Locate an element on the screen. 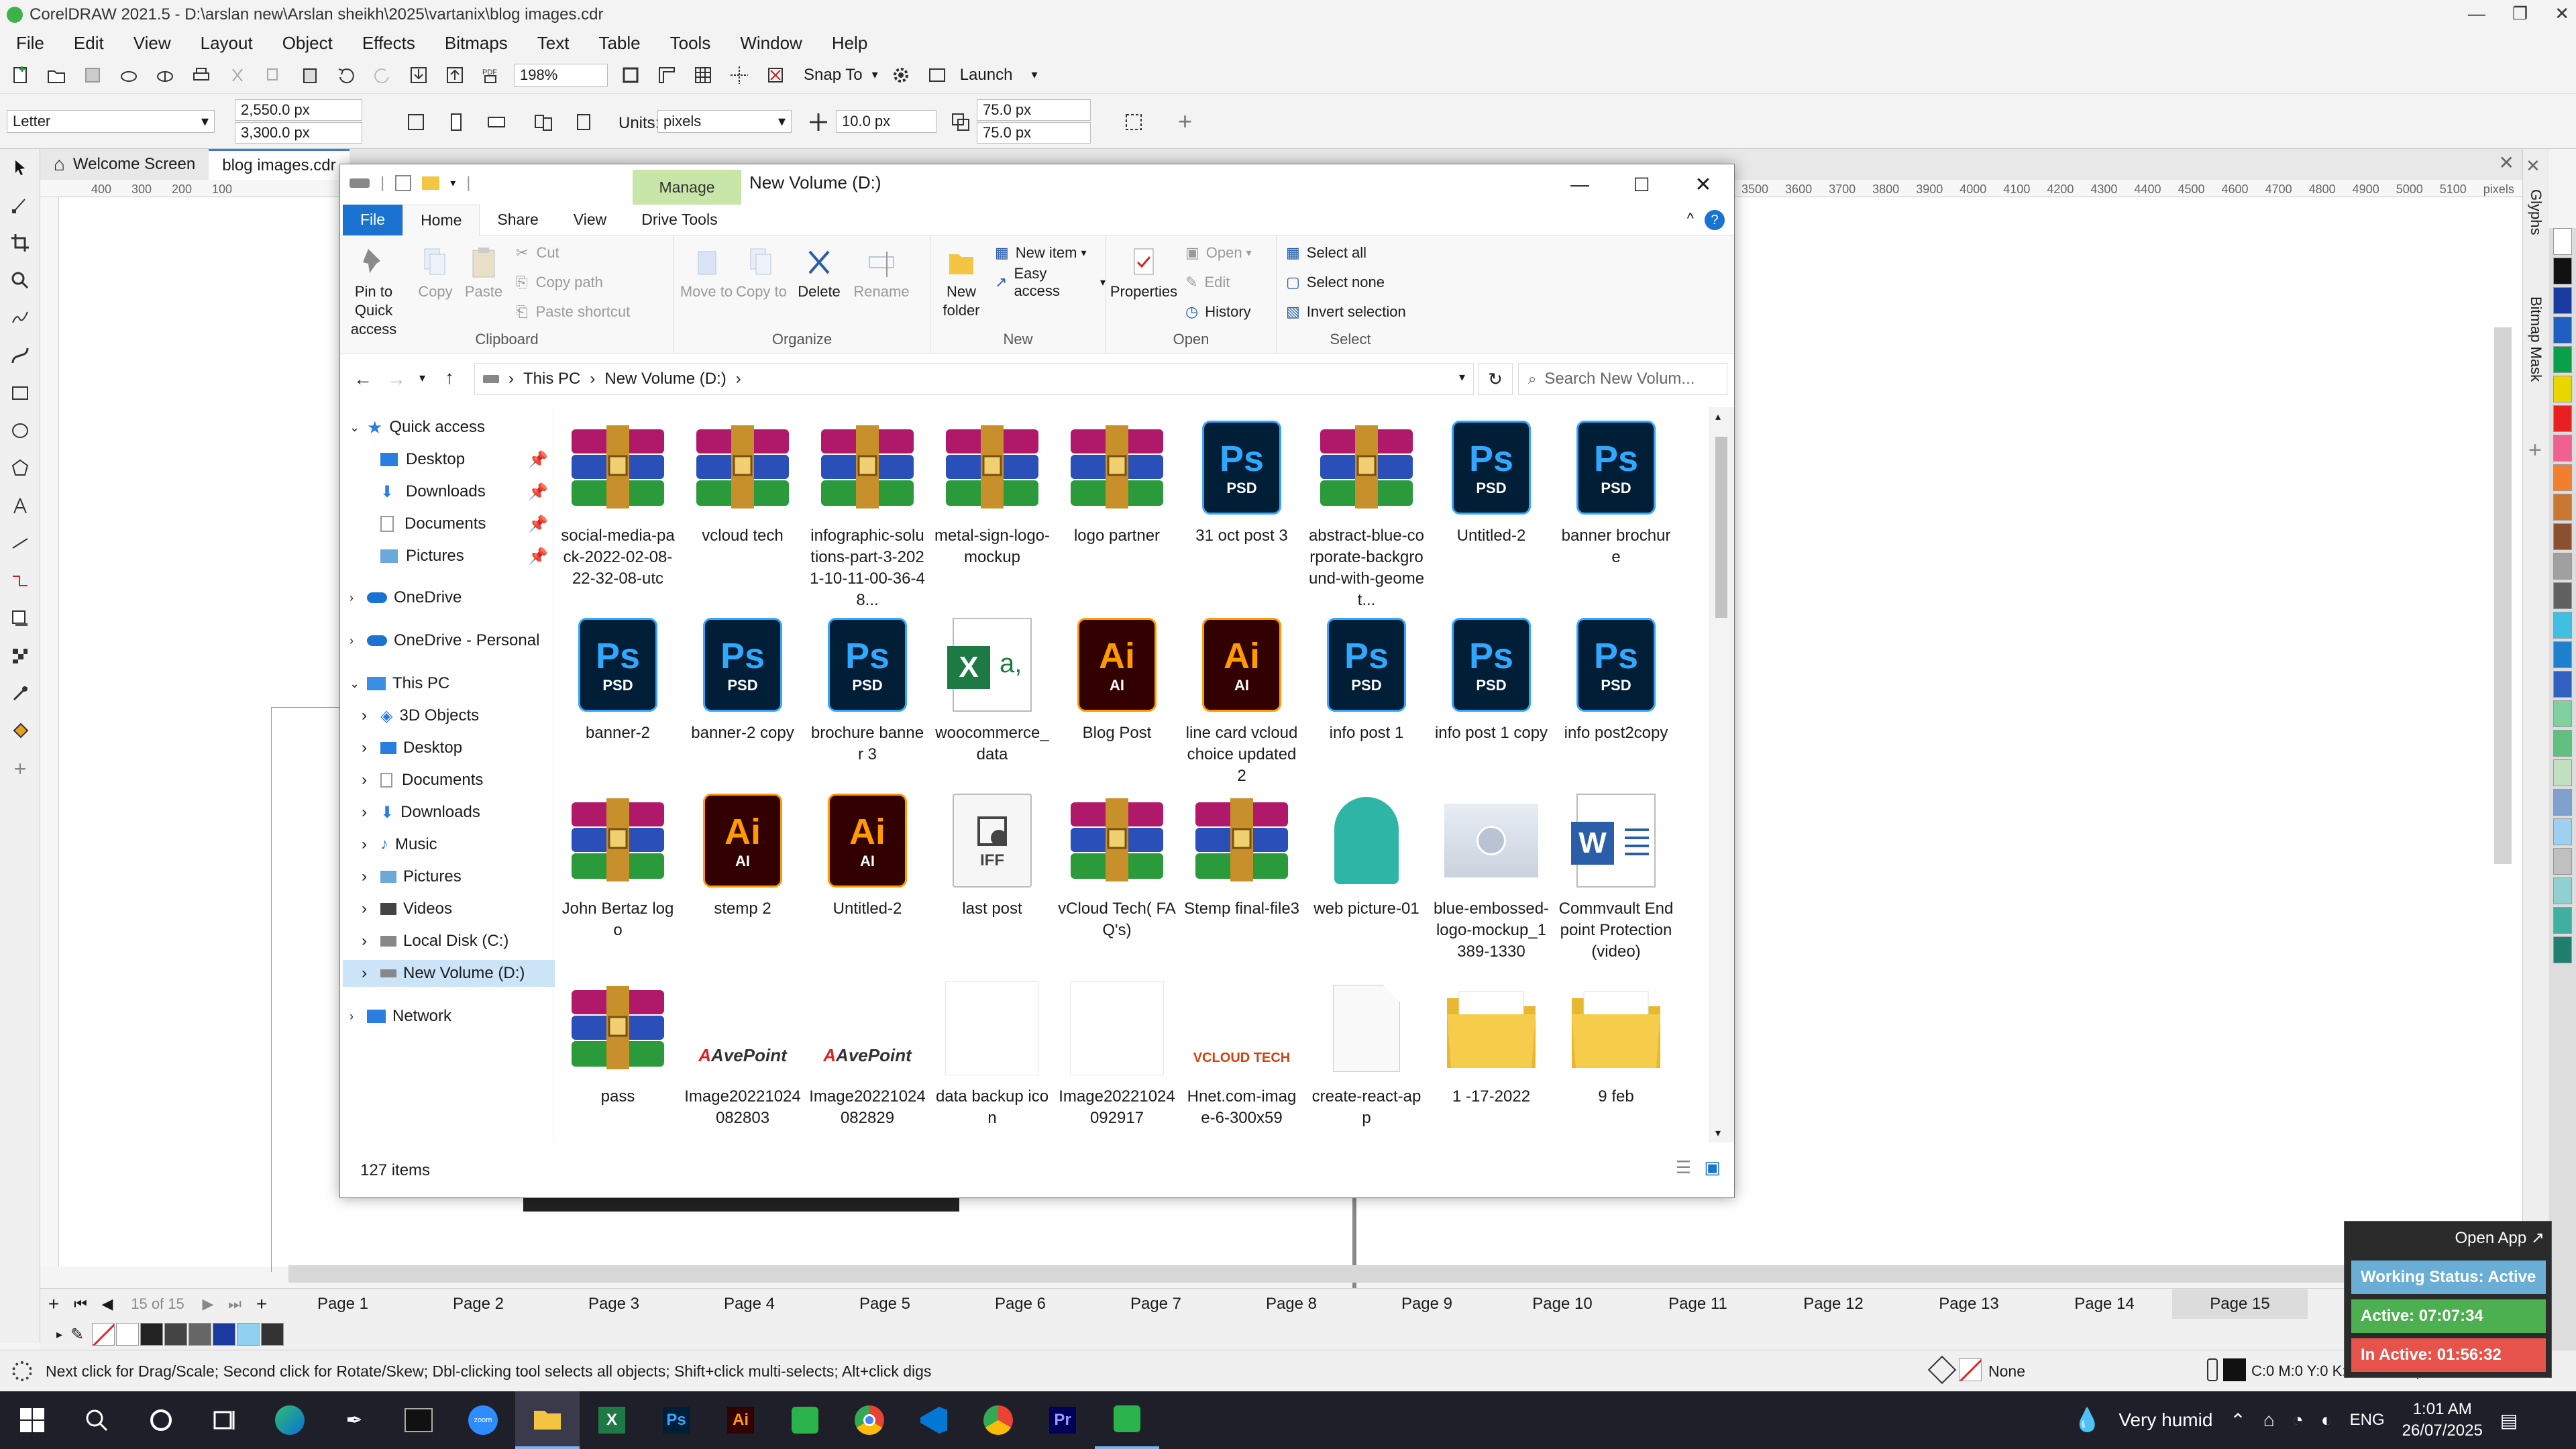 Image resolution: width=2576 pixels, height=1449 pixels. zoom-tool-icon is located at coordinates (20, 280).